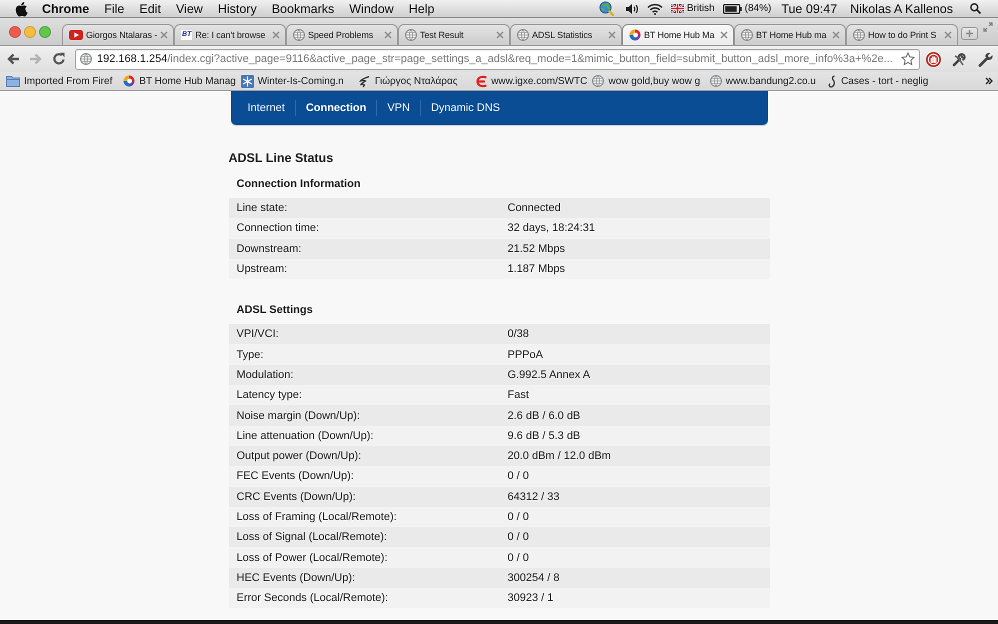 The image size is (998, 624). Describe the element at coordinates (13, 59) in the screenshot. I see `back-icon` at that location.